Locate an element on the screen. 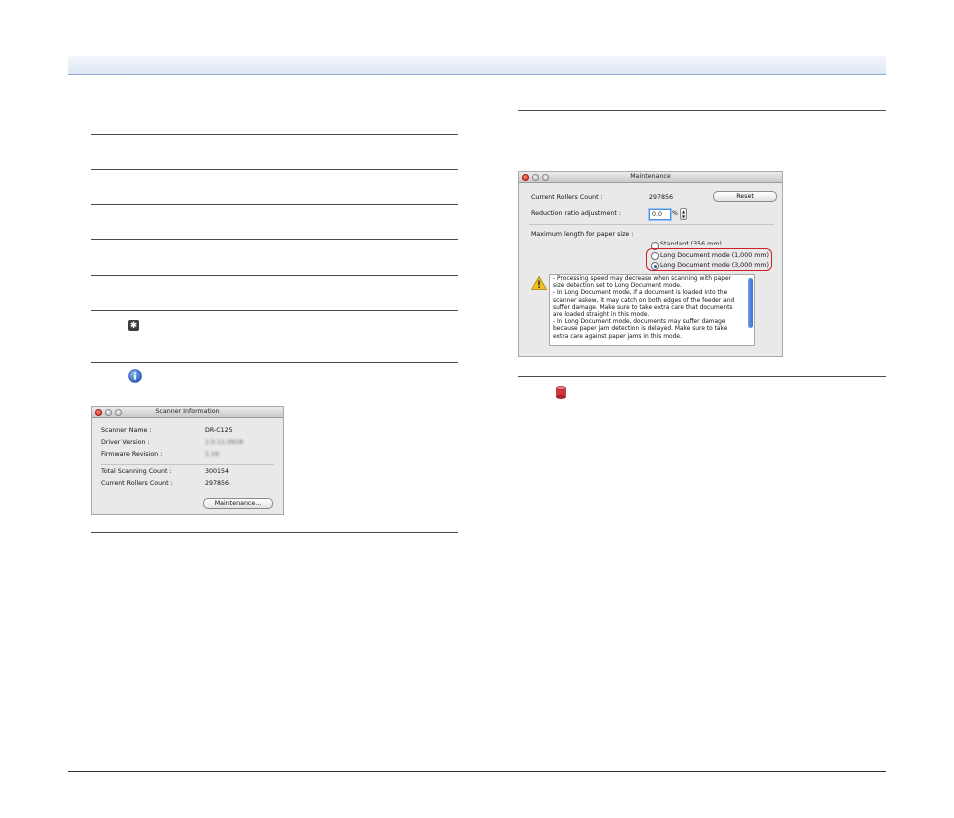  reduction-ratio-input: 0.0 is located at coordinates (660, 214).